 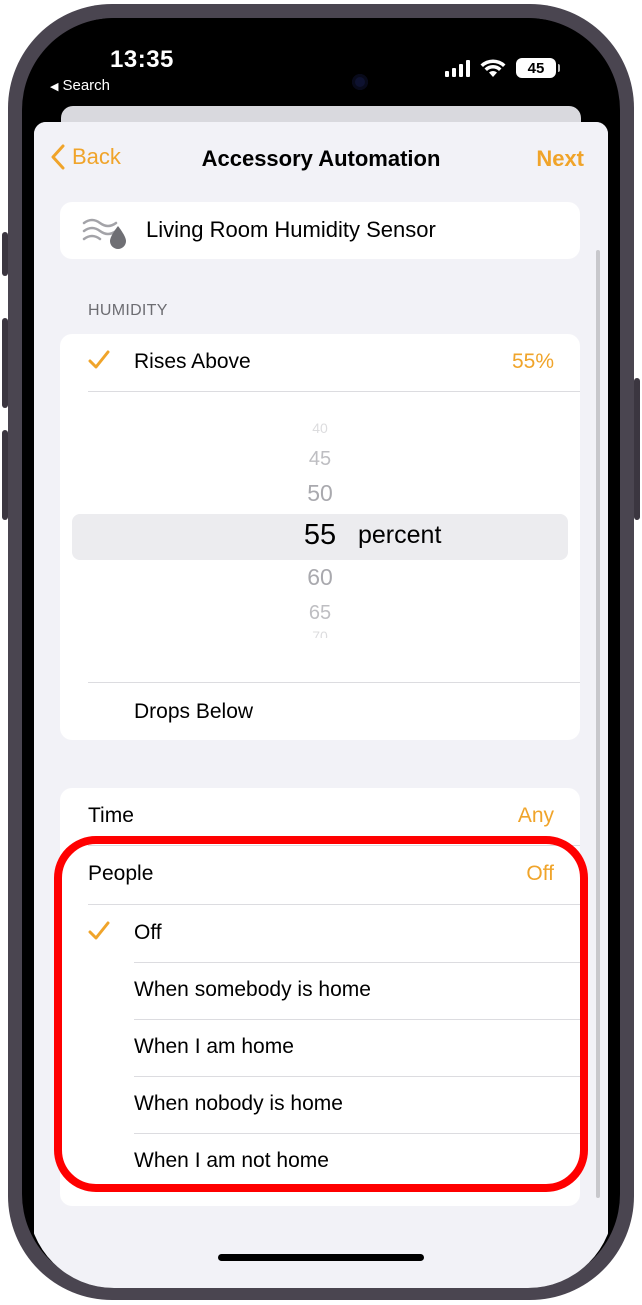 What do you see at coordinates (538, 68) in the screenshot?
I see `battery-icon: 45` at bounding box center [538, 68].